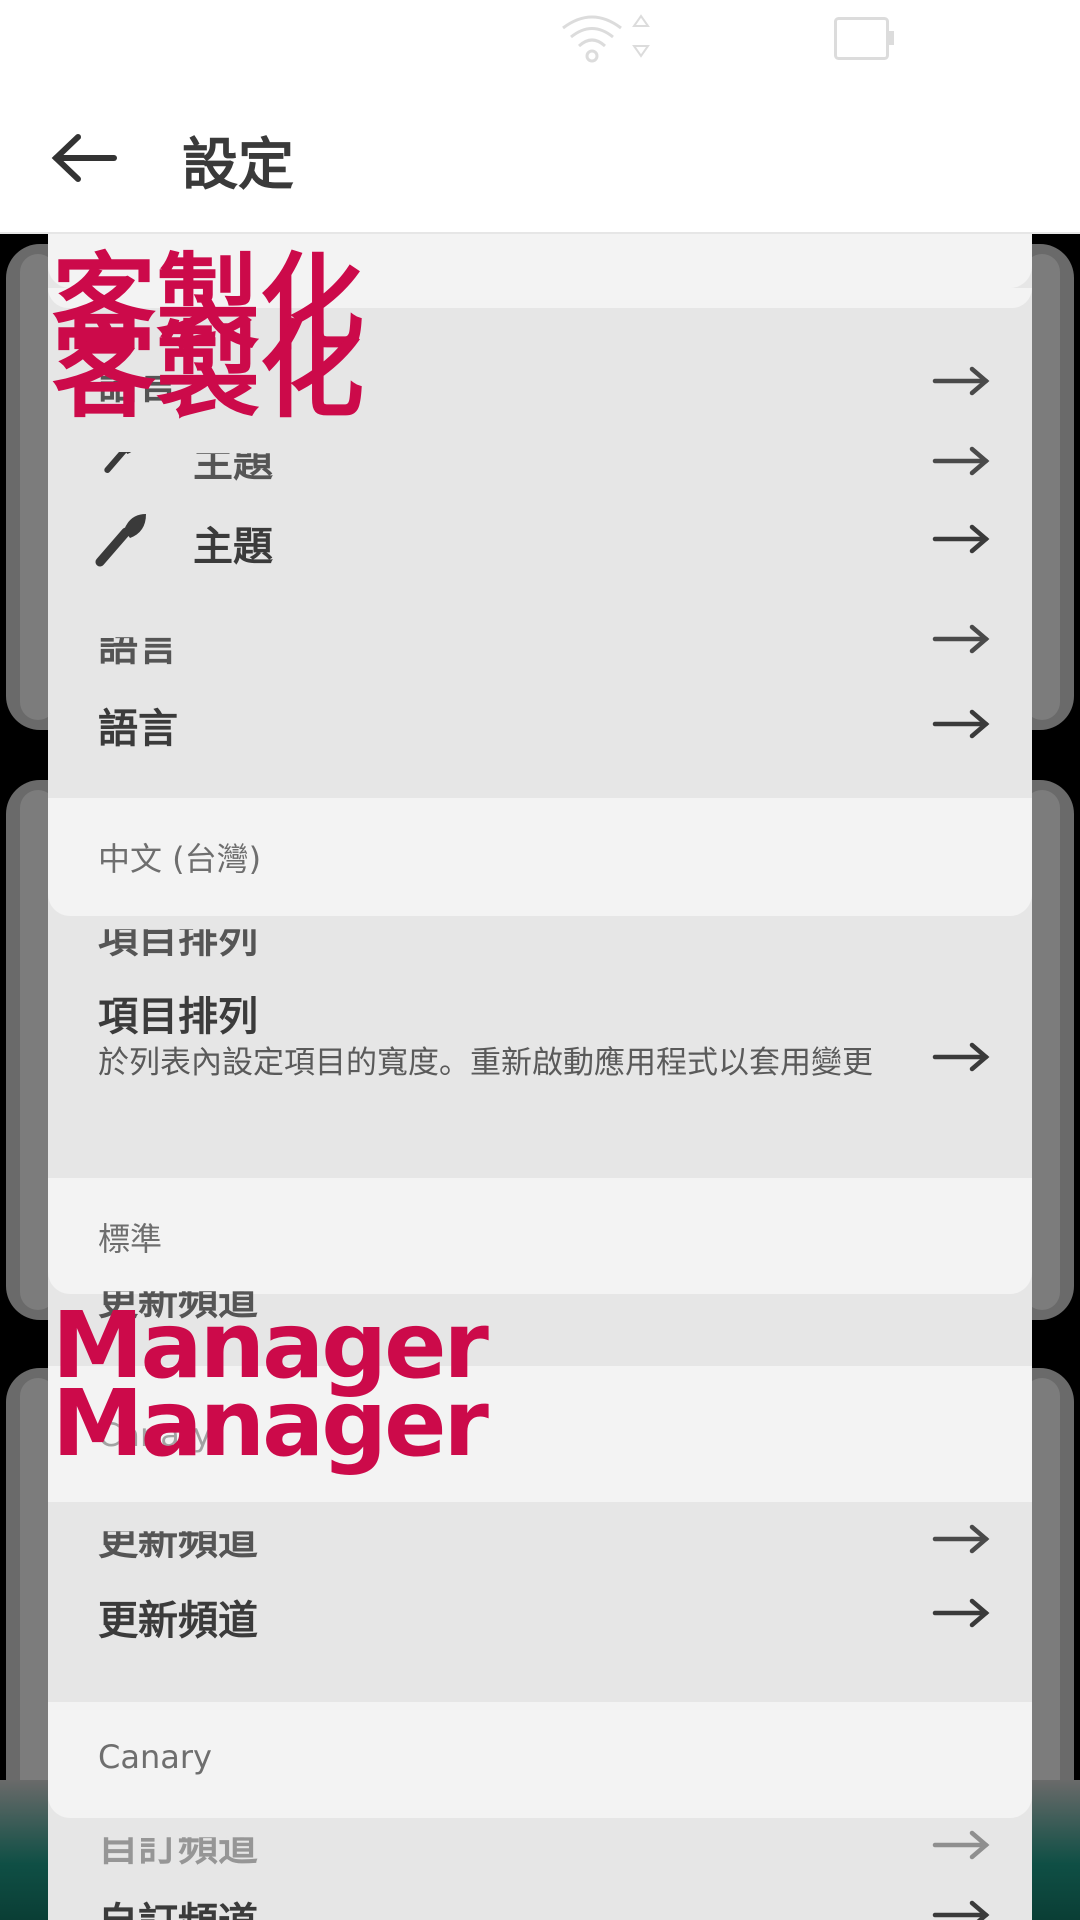  I want to click on update-channel-row: 更新頻道, so click(540, 1638).